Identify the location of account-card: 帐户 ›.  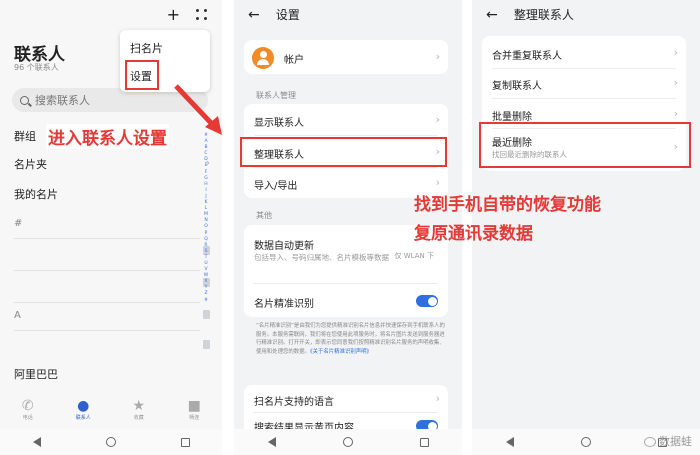
(346, 57).